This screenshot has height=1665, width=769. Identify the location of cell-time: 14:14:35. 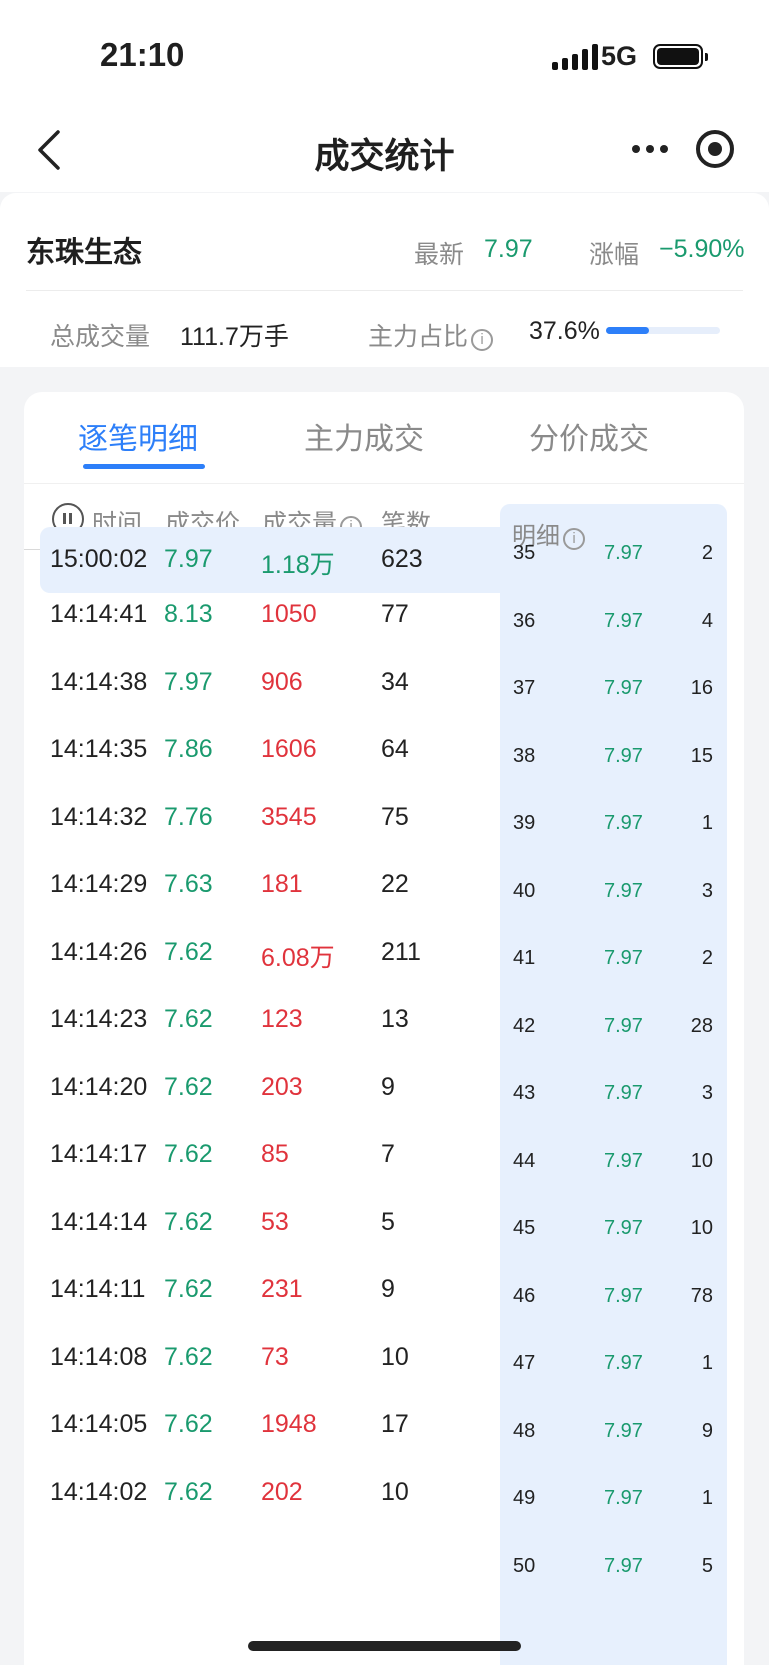
(99, 749).